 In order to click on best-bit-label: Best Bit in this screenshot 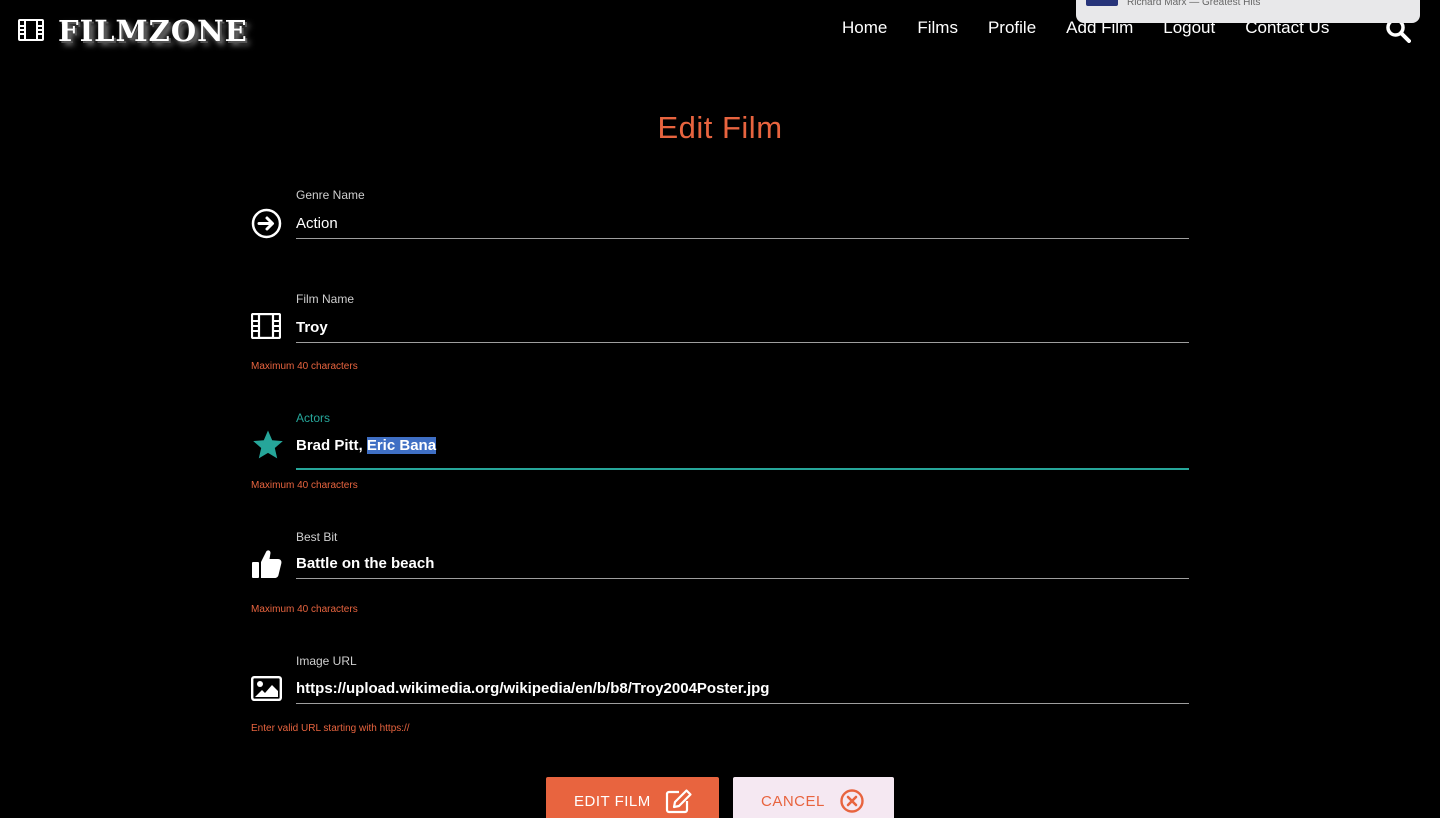, I will do `click(317, 537)`.